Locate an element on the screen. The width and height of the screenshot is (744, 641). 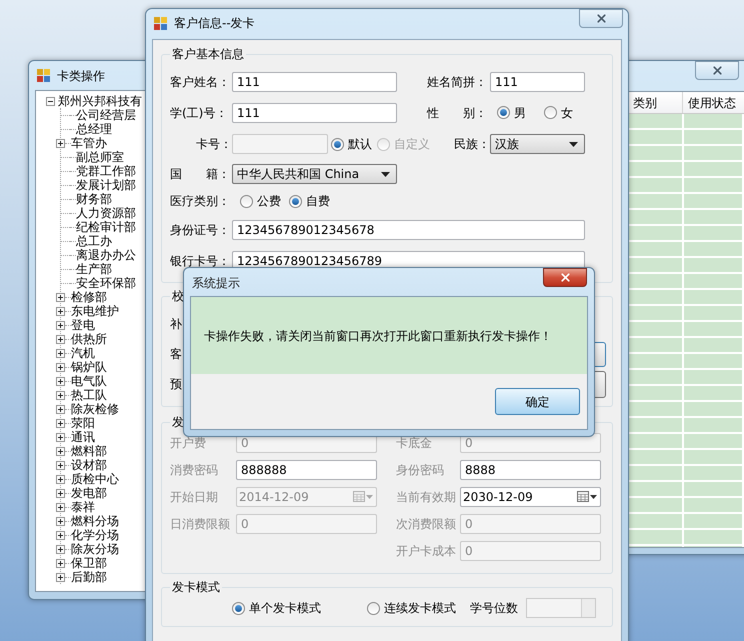
tree-item: 汽机 is located at coordinates (83, 353).